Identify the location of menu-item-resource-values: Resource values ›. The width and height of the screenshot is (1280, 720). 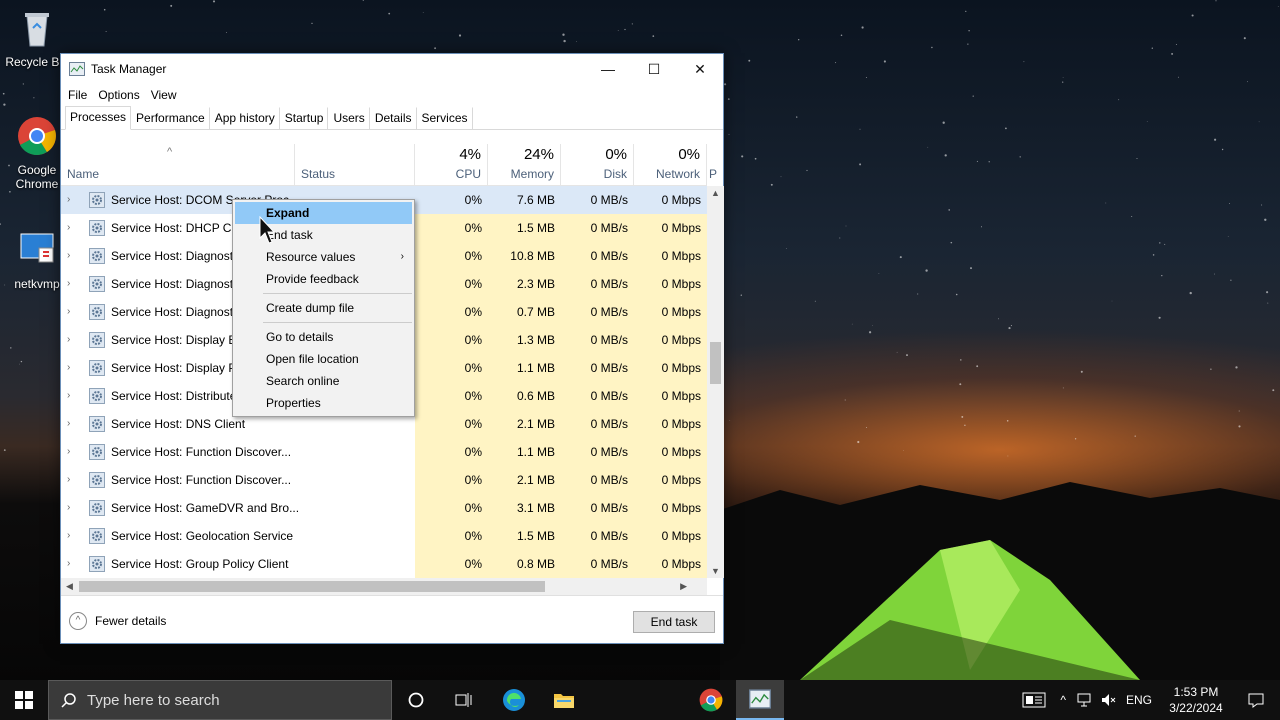
(323, 257).